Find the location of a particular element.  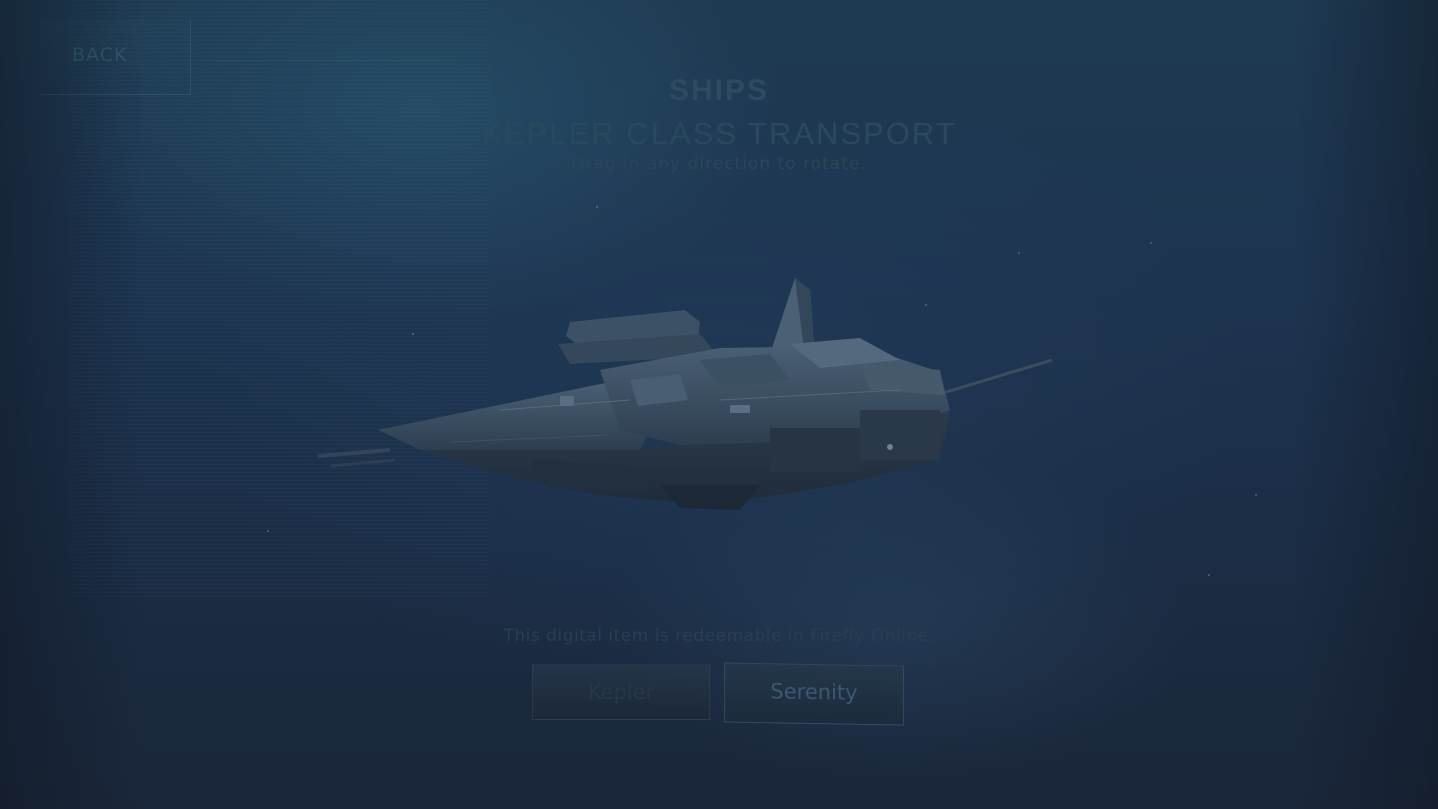

ship-option-serenity-button: Serenity is located at coordinates (814, 694).